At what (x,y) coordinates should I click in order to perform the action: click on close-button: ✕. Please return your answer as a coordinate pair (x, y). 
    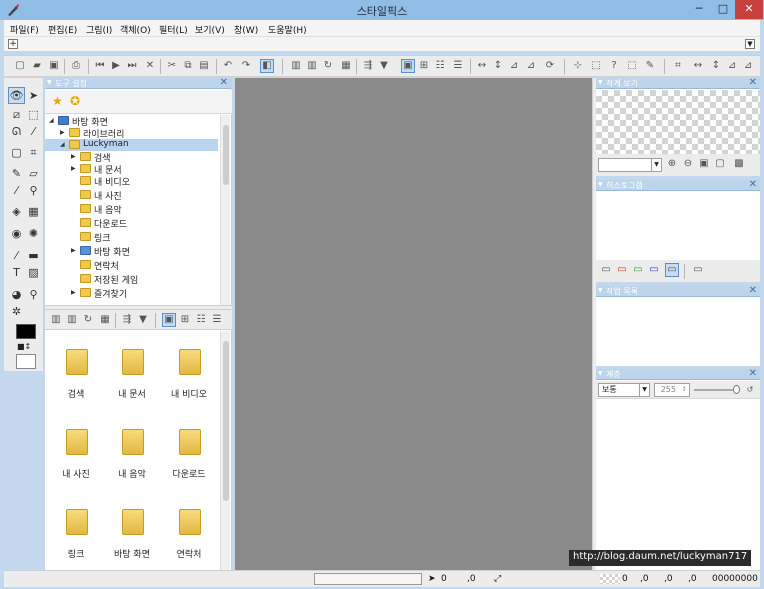
    Looking at the image, I should click on (749, 9).